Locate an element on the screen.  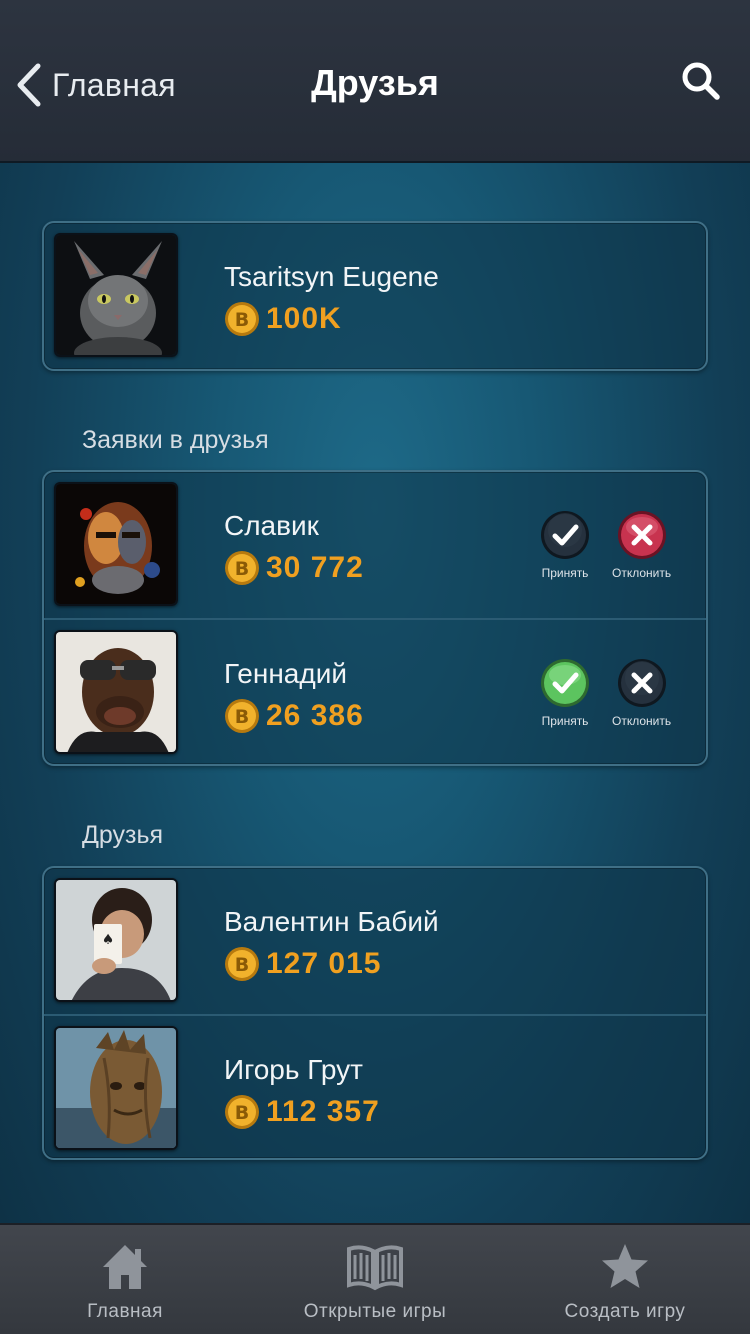
coin-amount: 100K is located at coordinates (304, 318).